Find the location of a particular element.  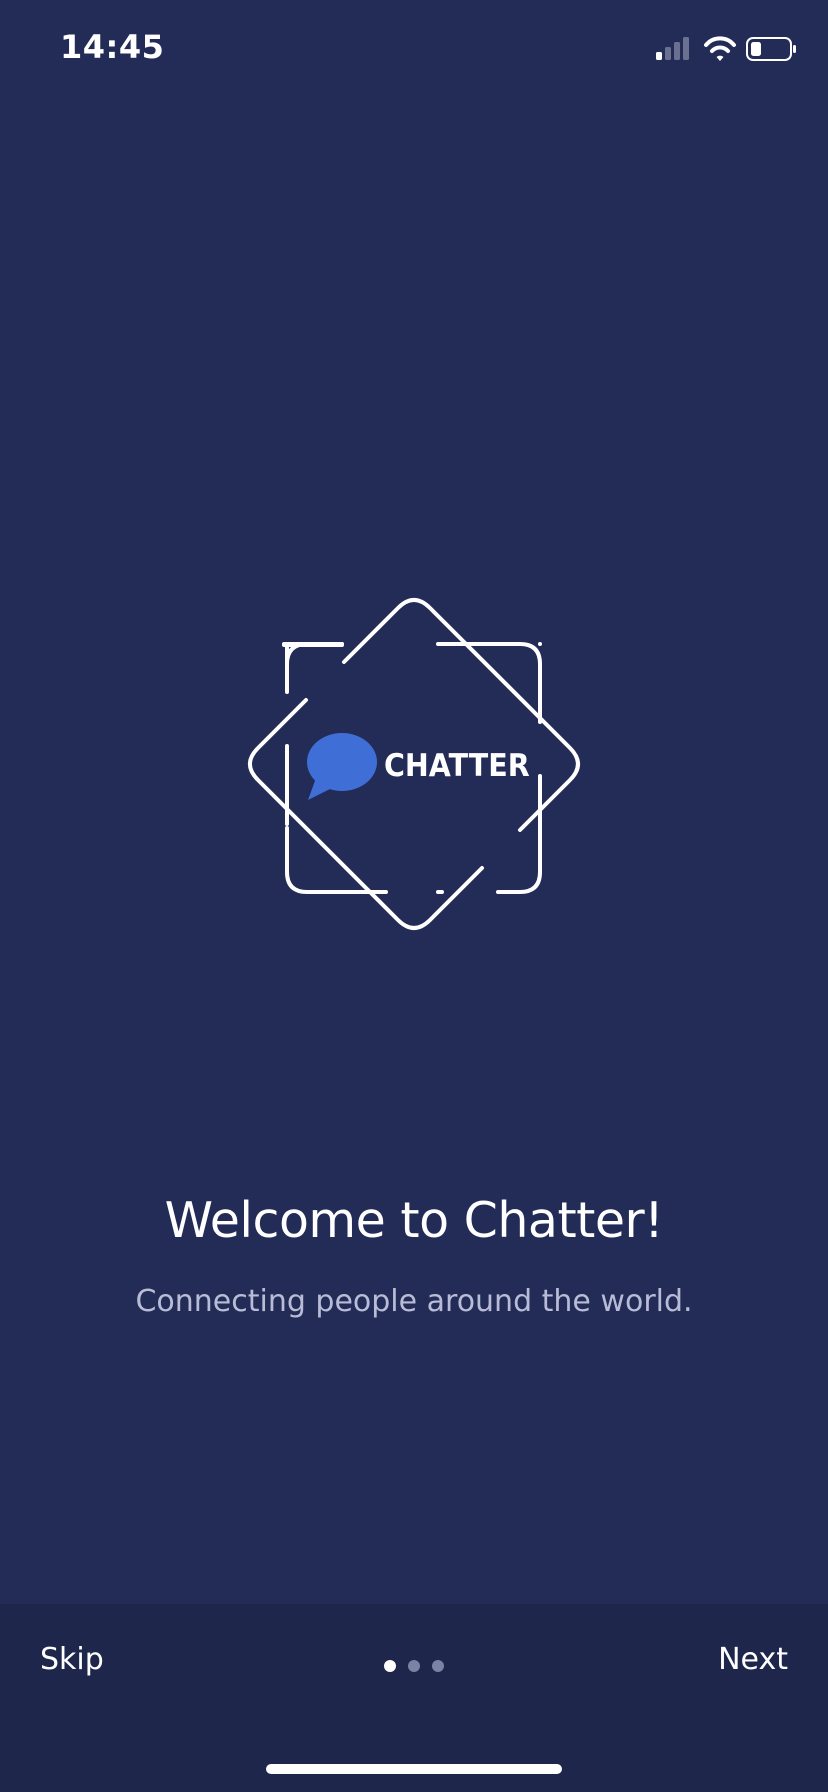

status-icons is located at coordinates (726, 49).